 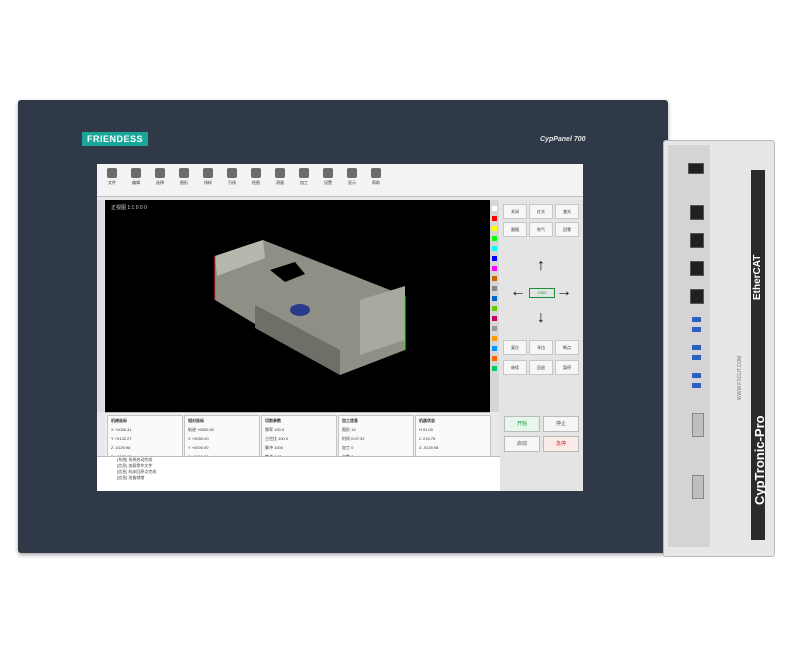 What do you see at coordinates (328, 177) in the screenshot?
I see `toolbar-item: 设置` at bounding box center [328, 177].